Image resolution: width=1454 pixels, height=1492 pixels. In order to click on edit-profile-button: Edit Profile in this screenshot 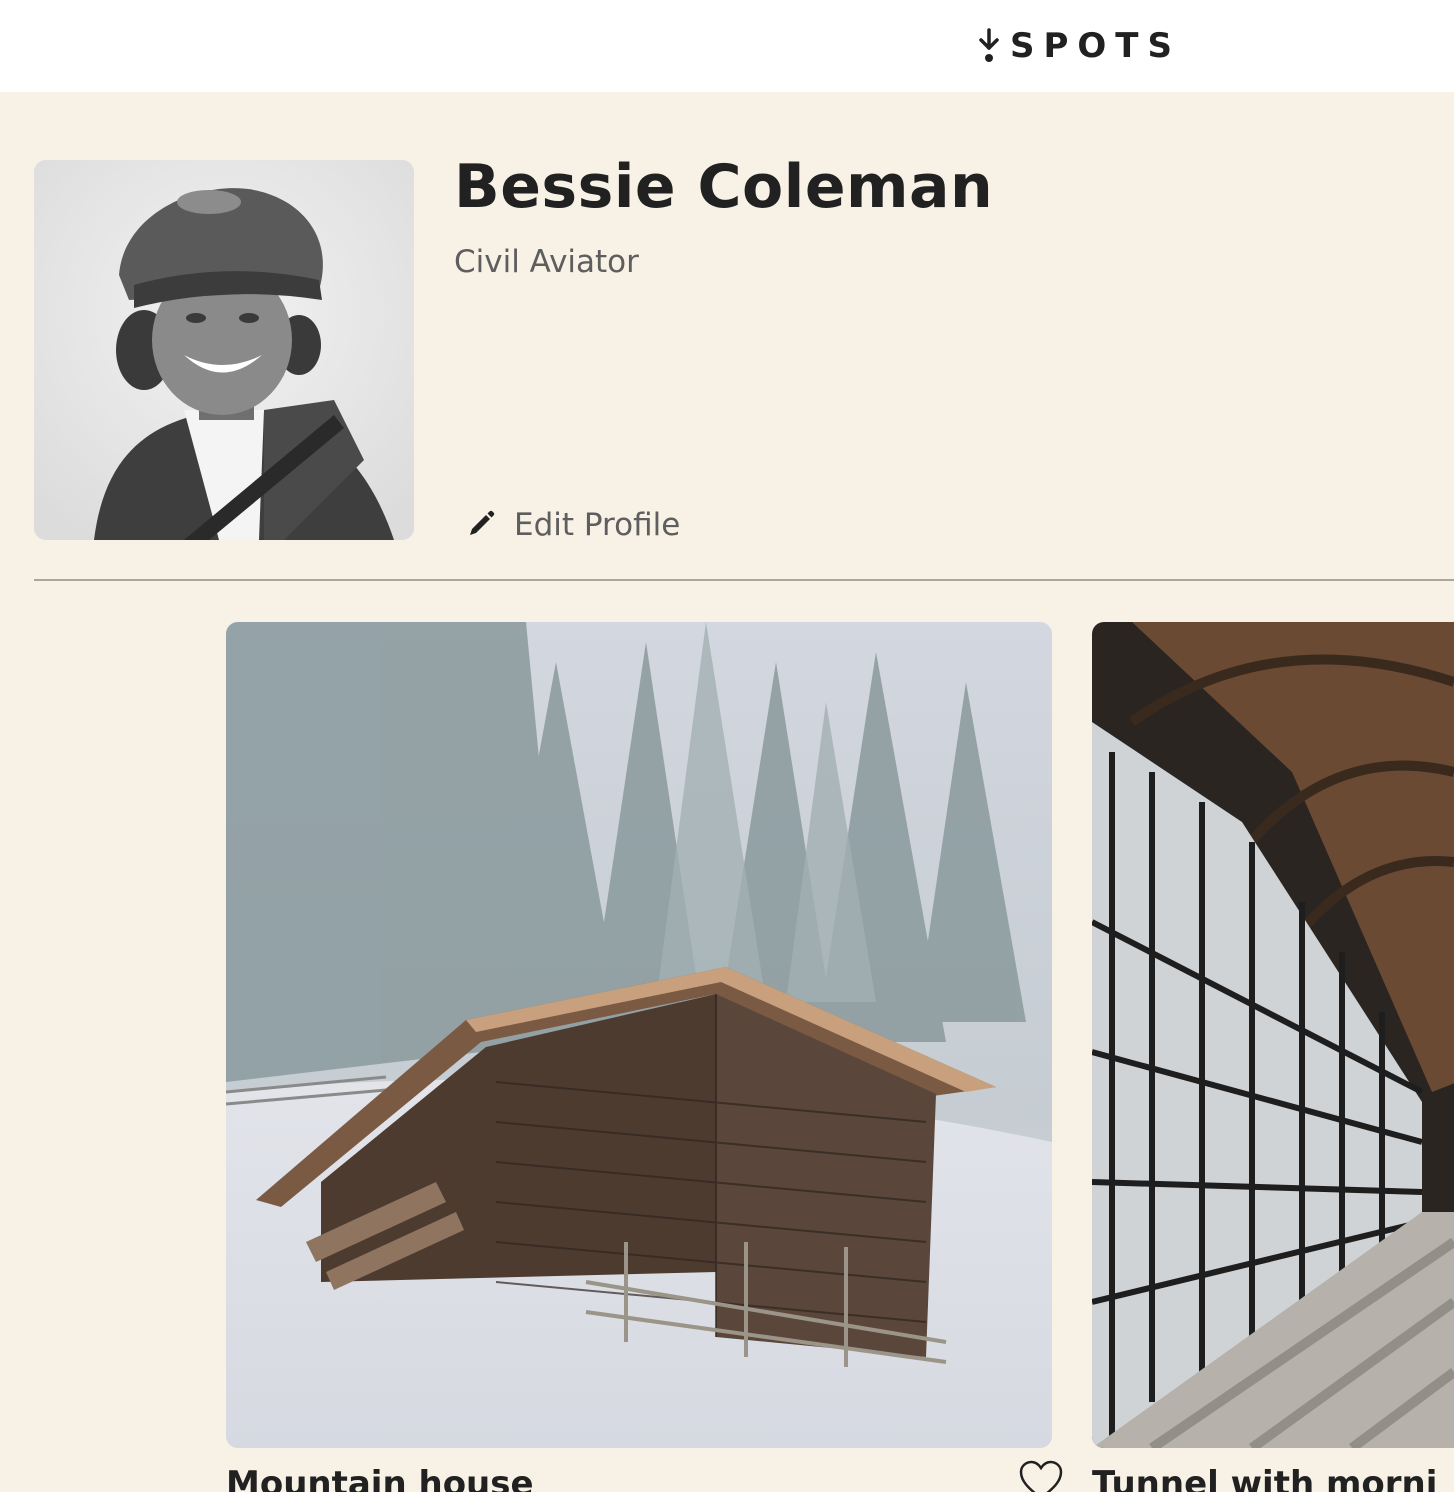, I will do `click(570, 525)`.